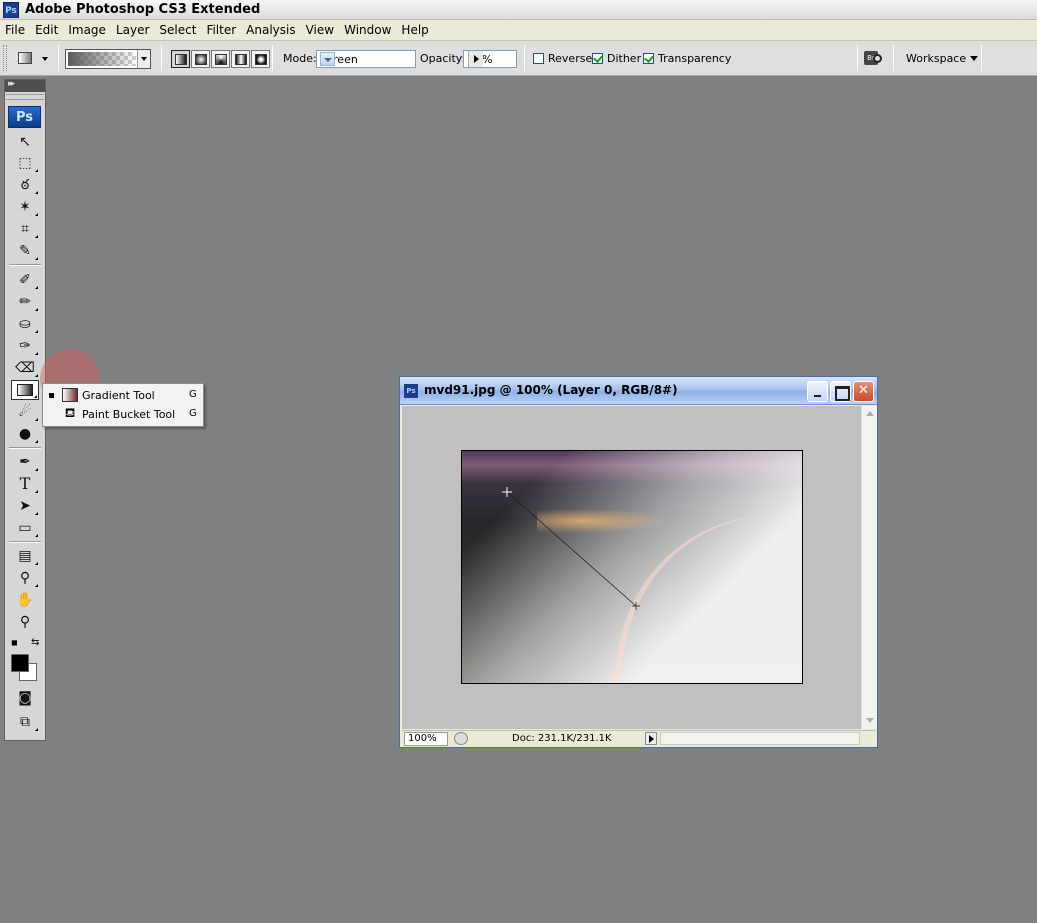 The height and width of the screenshot is (923, 1037). I want to click on menu-image: Image, so click(87, 30).